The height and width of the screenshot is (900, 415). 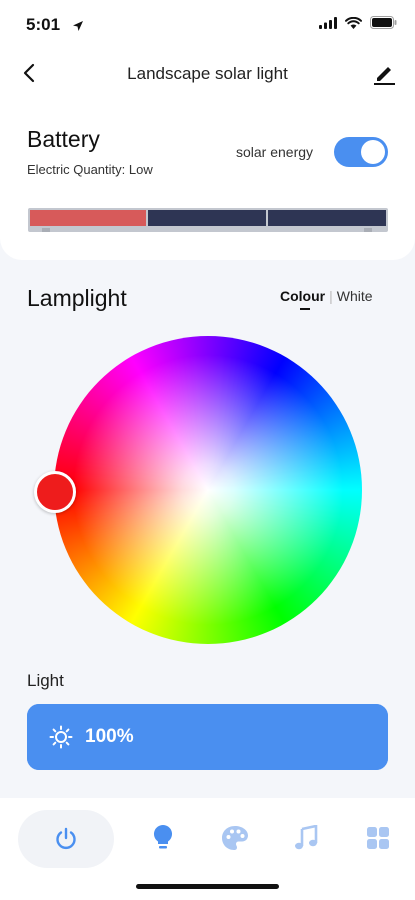 What do you see at coordinates (61, 737) in the screenshot?
I see `sun-icon` at bounding box center [61, 737].